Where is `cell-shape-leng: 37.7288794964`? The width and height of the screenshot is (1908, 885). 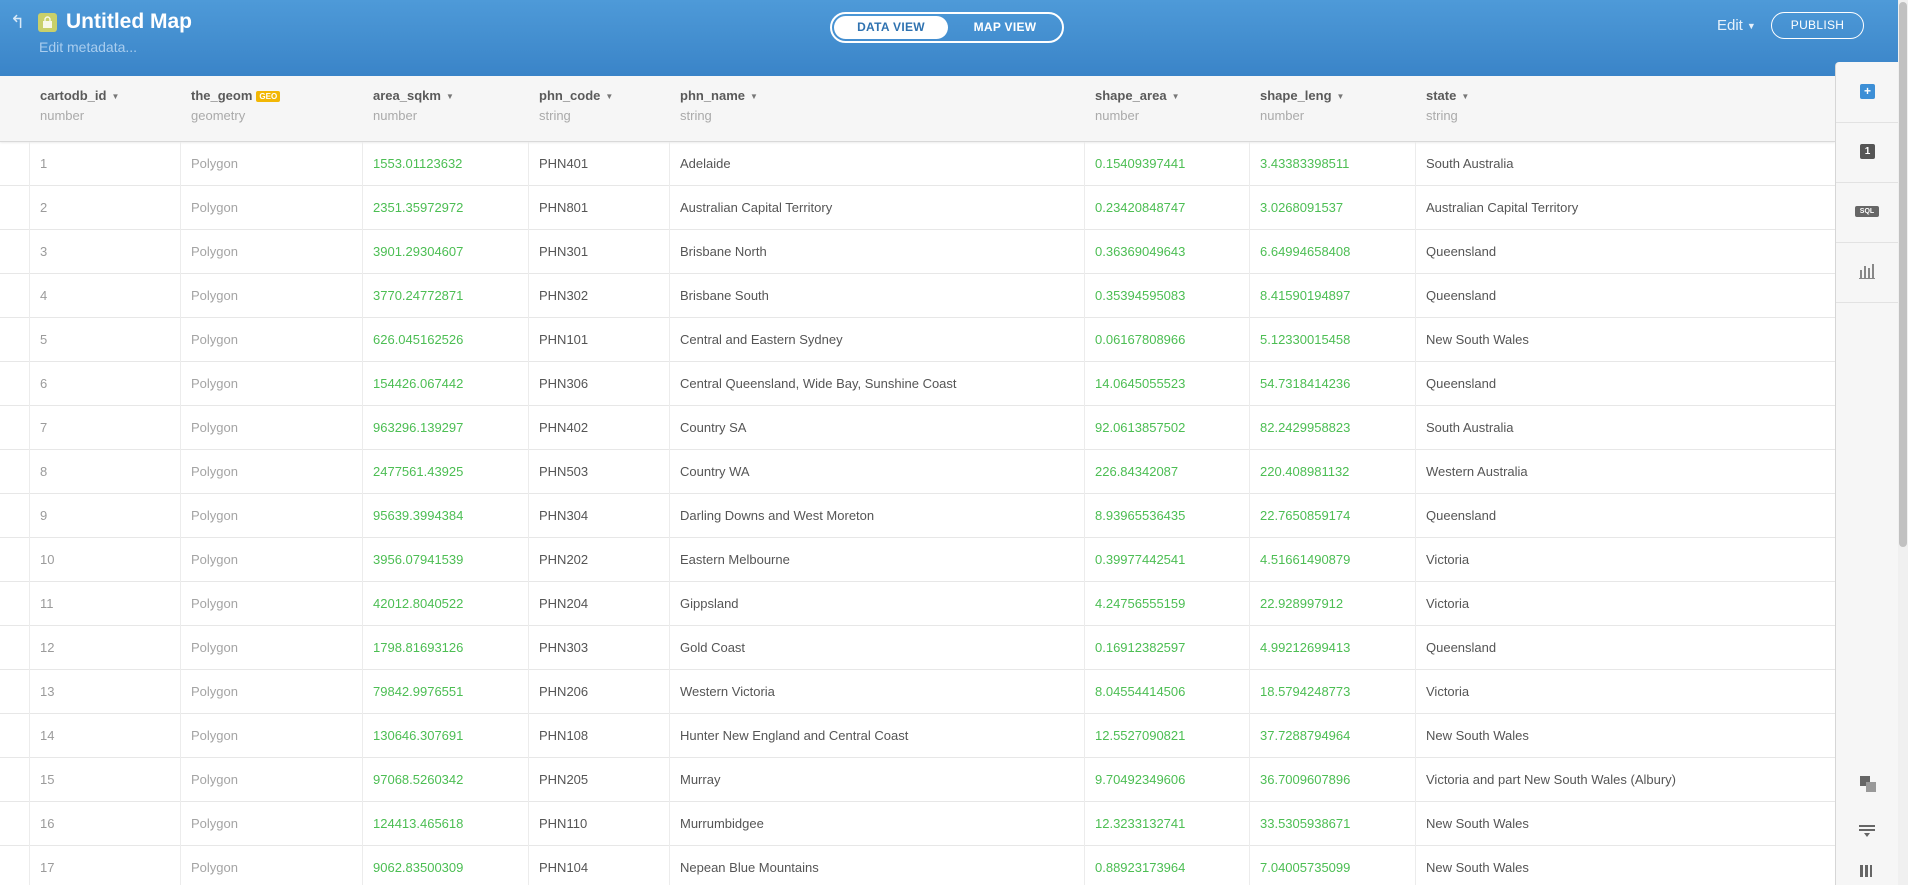 cell-shape-leng: 37.7288794964 is located at coordinates (1333, 736).